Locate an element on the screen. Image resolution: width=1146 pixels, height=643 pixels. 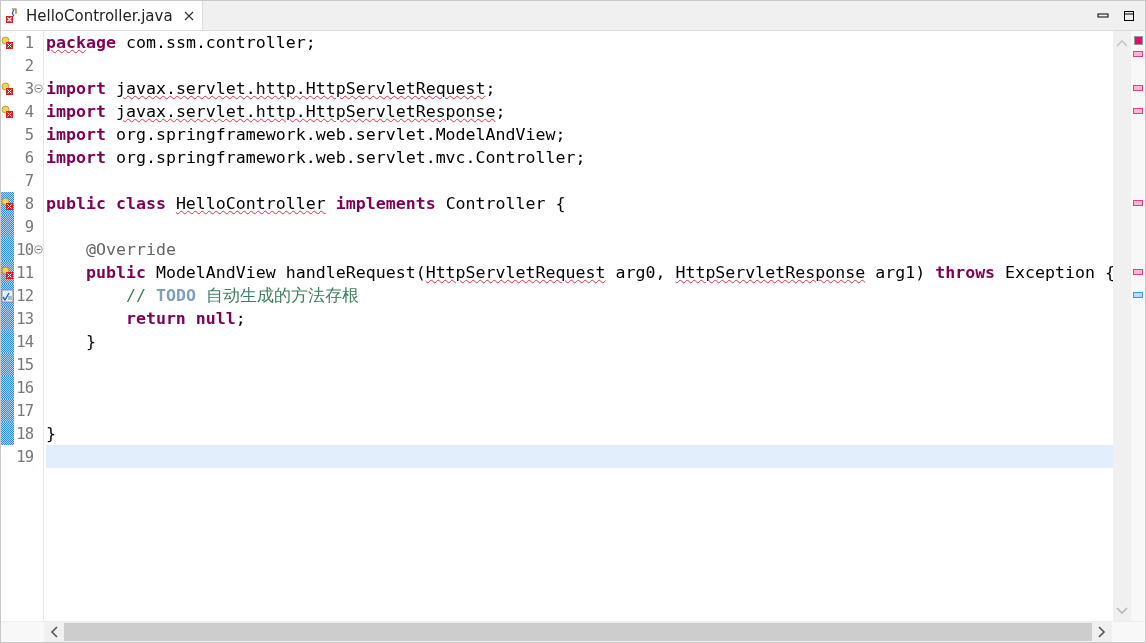
editor-tab: HelloController.java is located at coordinates (102, 15).